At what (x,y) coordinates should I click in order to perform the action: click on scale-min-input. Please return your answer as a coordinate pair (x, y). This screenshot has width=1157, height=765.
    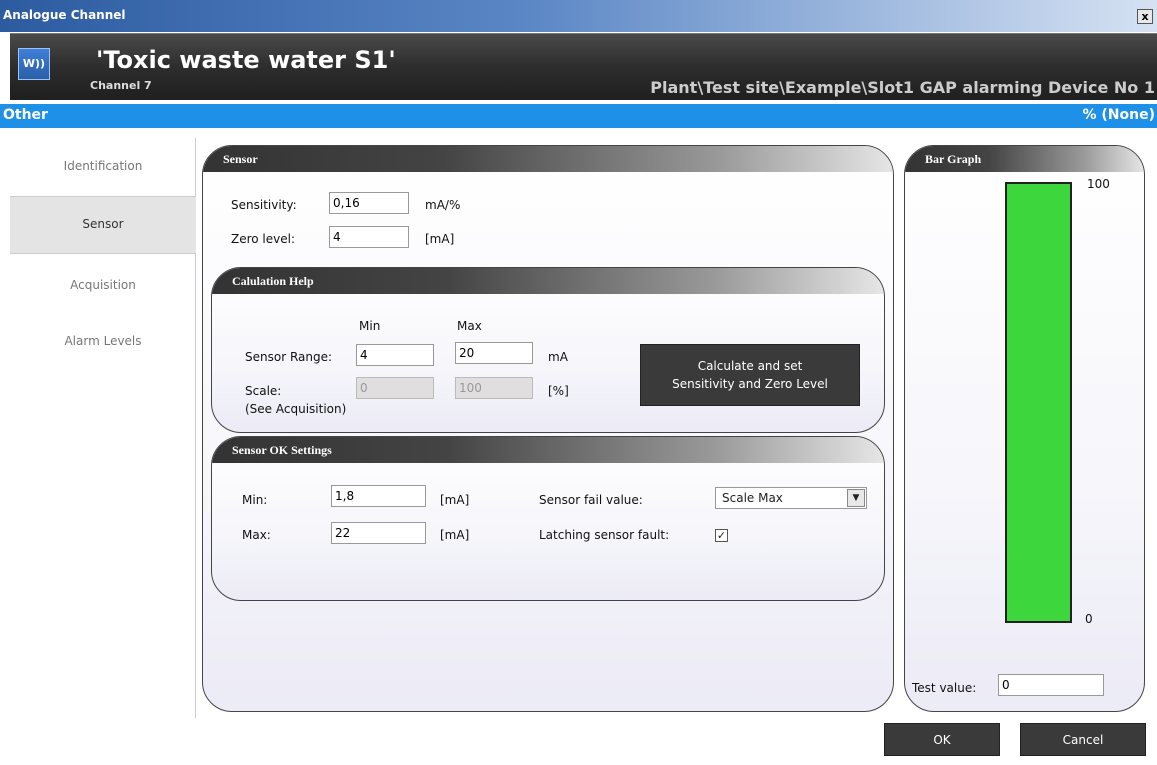
    Looking at the image, I should click on (395, 388).